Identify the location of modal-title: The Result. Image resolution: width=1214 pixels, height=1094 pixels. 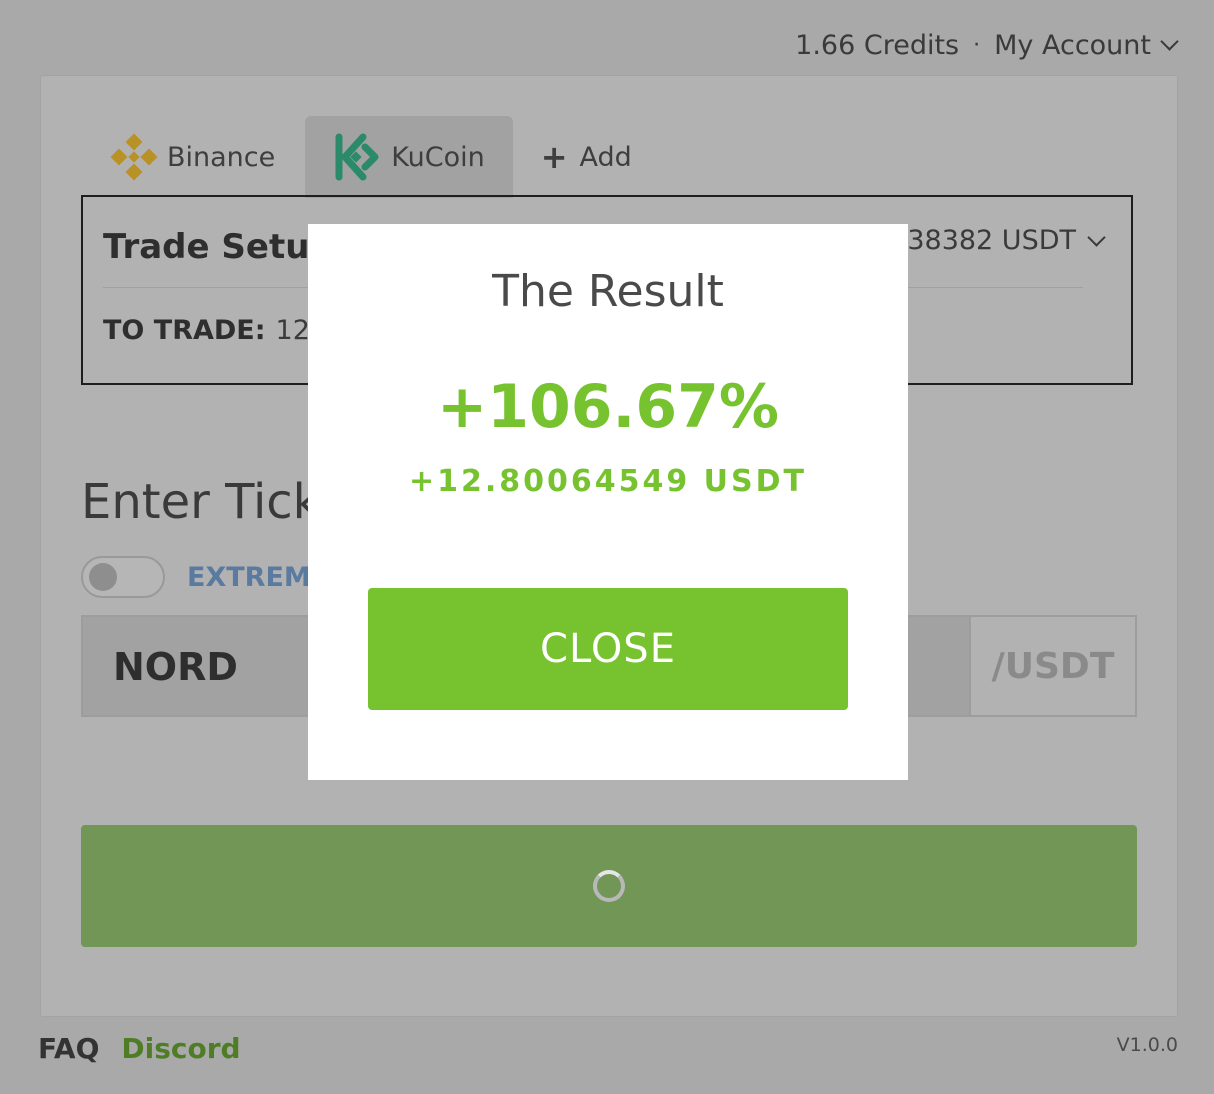
(608, 291).